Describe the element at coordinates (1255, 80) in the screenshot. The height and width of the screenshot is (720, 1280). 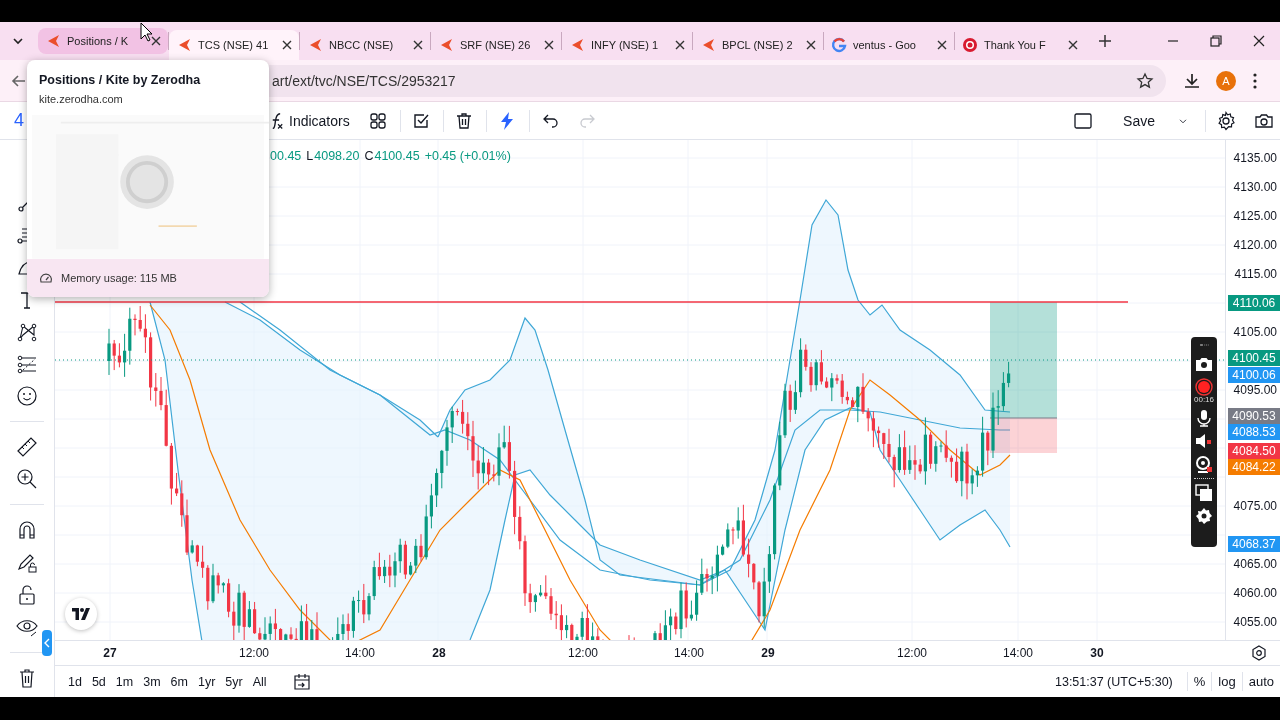
I see `more-icon` at that location.